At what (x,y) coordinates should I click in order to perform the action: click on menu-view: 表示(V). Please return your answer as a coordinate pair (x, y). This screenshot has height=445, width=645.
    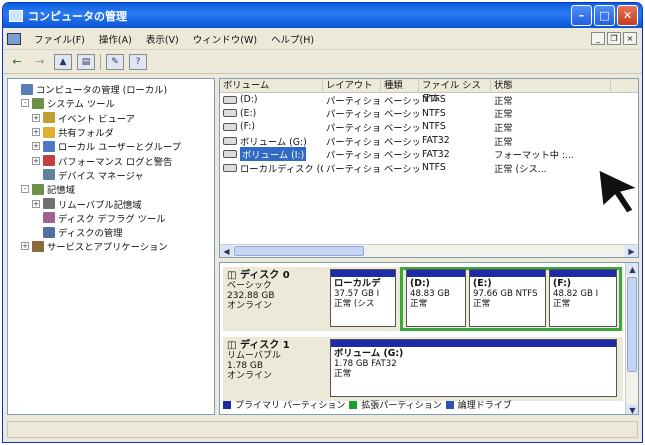
    Looking at the image, I should click on (162, 39).